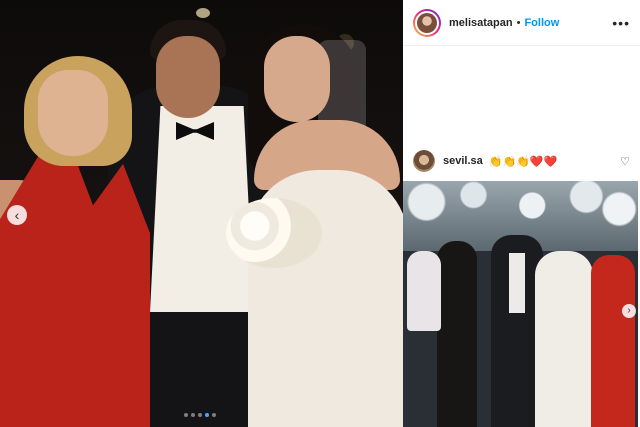 Image resolution: width=640 pixels, height=427 pixels. I want to click on comment-text: 👏👏👏❤️❤️, so click(523, 161).